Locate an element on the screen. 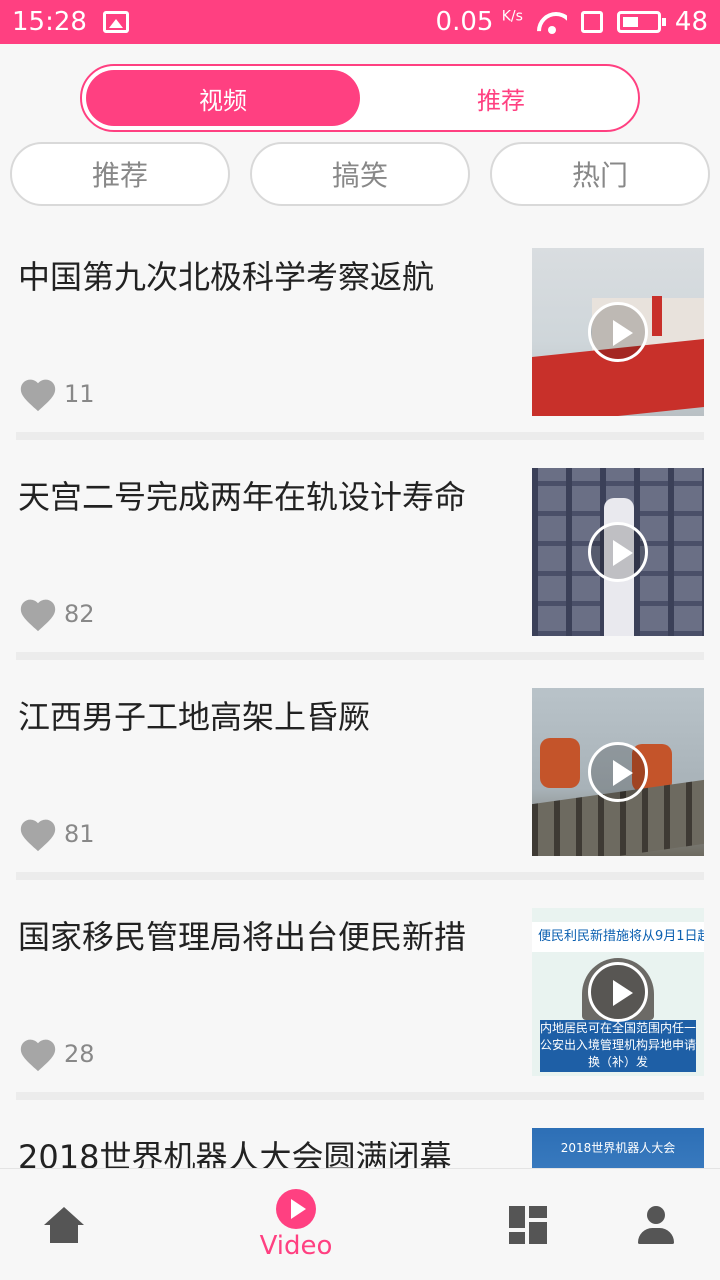 The image size is (720, 1280). like-count: 11 is located at coordinates (56, 394).